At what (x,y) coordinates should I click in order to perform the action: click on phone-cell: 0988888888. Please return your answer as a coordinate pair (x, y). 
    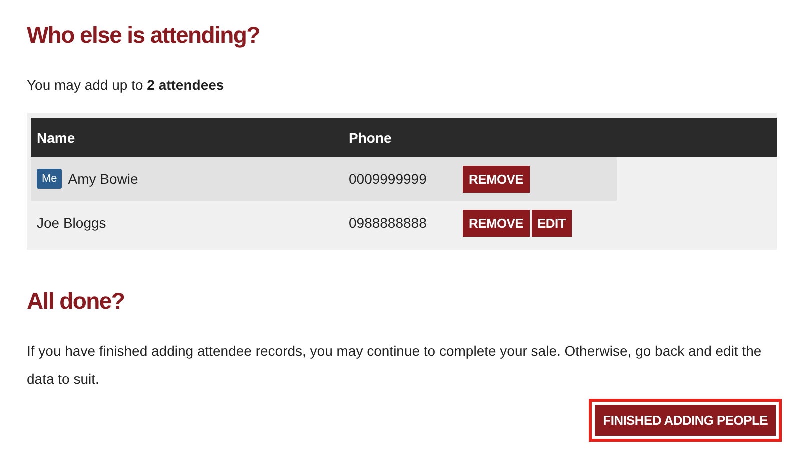
    Looking at the image, I should click on (388, 223).